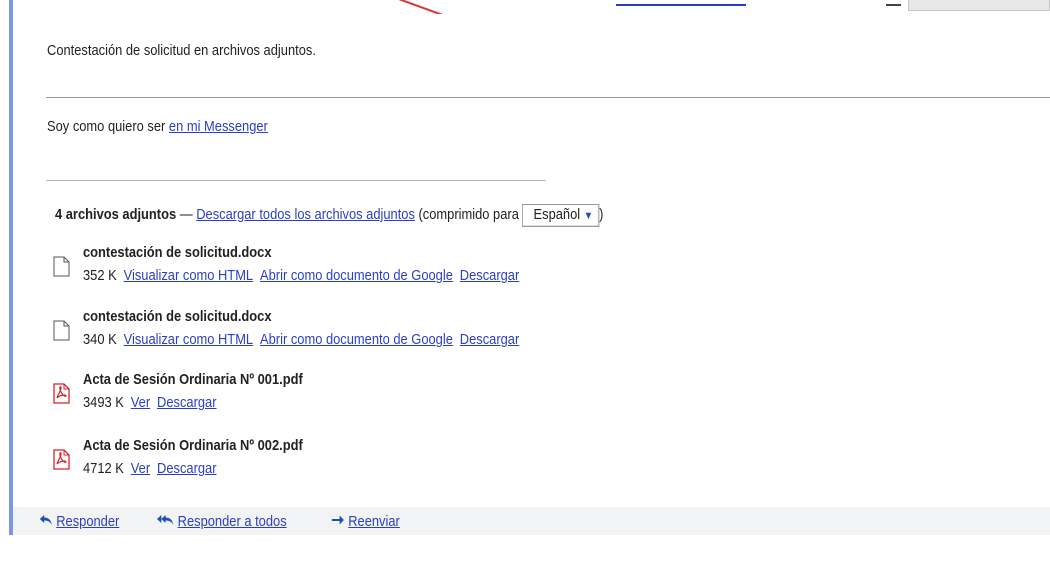 This screenshot has height=562, width=1050. I want to click on forward-label: Reenviar, so click(374, 521).